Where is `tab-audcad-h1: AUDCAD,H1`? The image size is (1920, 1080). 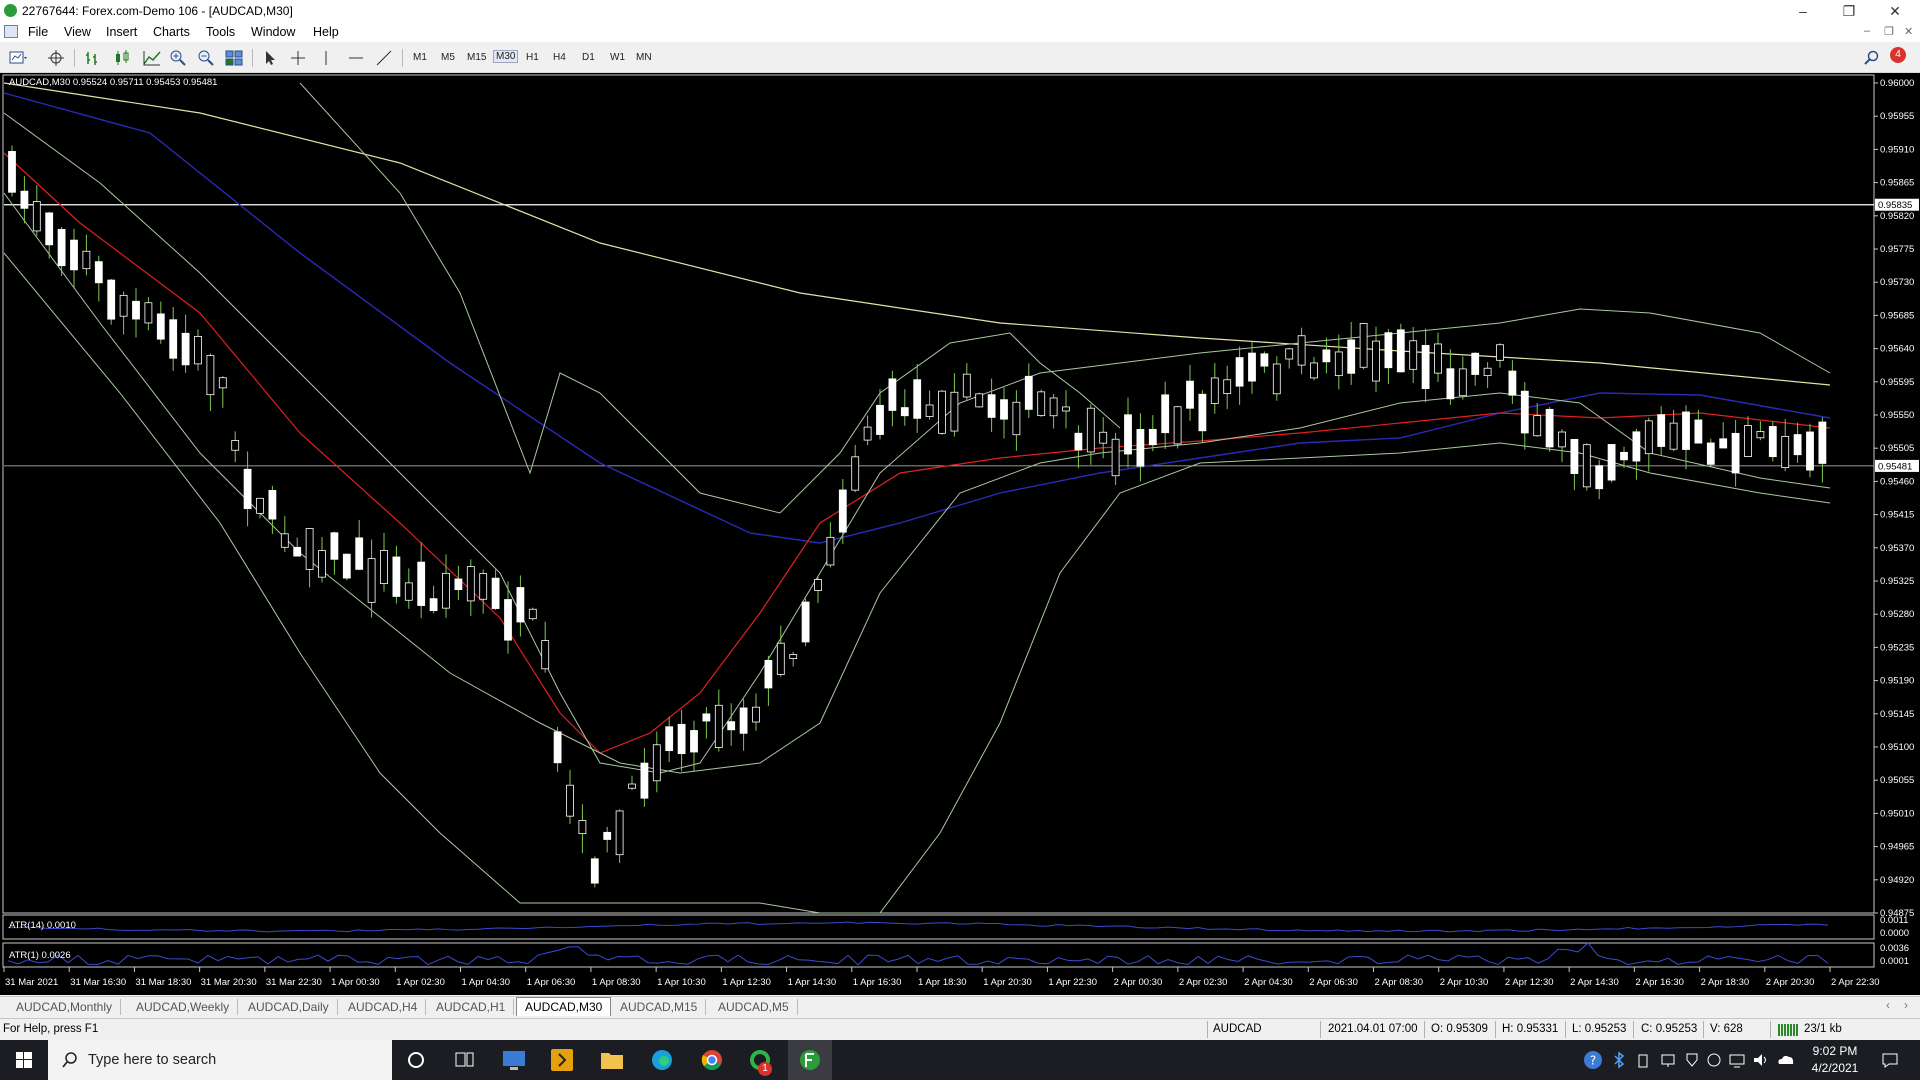
tab-audcad-h1: AUDCAD,H1 is located at coordinates (471, 1007).